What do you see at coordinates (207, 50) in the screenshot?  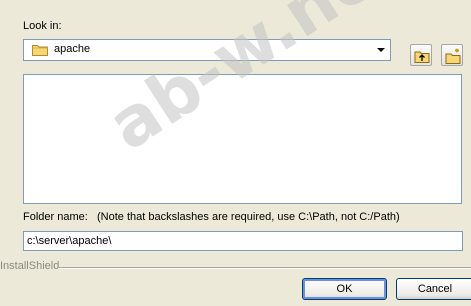 I see `look-in-dropdown: apache` at bounding box center [207, 50].